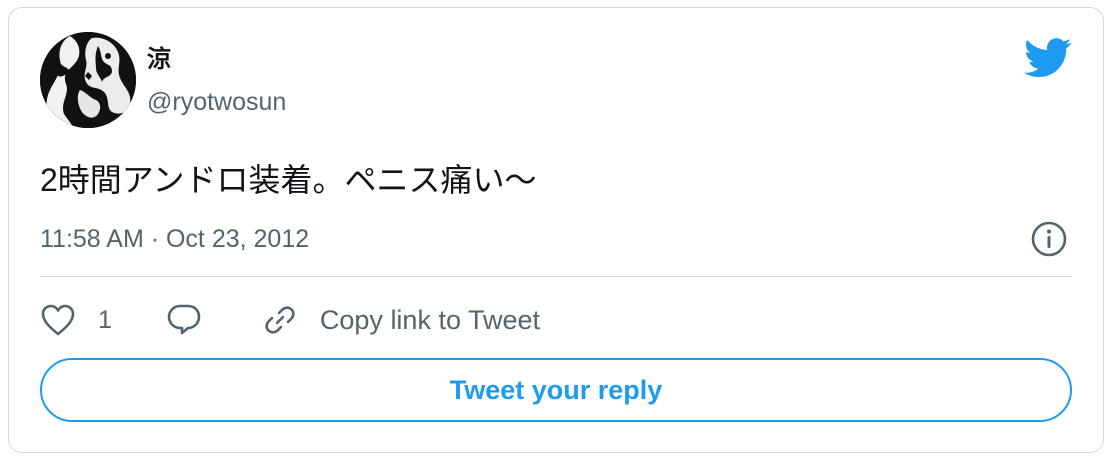 Image resolution: width=1116 pixels, height=462 pixels. What do you see at coordinates (556, 390) in the screenshot?
I see `tweet-your-reply-button: Tweet your reply` at bounding box center [556, 390].